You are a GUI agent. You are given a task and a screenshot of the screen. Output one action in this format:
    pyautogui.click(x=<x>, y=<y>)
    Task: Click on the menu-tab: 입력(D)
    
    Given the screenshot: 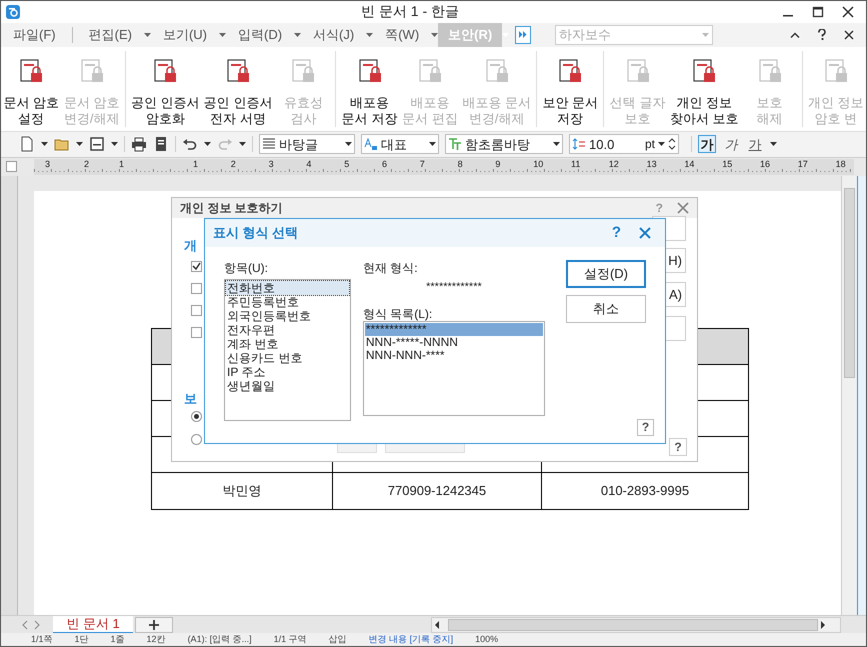 What is the action you would take?
    pyautogui.click(x=260, y=34)
    